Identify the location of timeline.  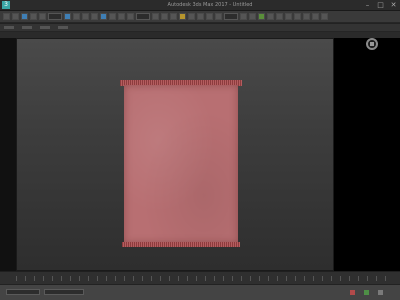
(200, 278).